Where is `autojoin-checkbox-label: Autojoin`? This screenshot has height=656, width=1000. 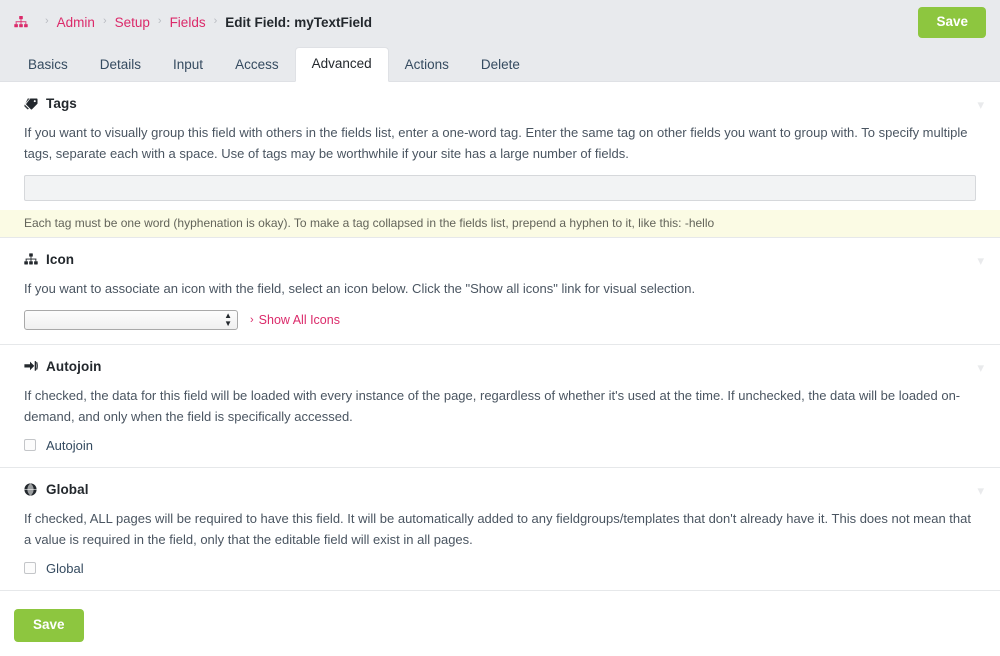 autojoin-checkbox-label: Autojoin is located at coordinates (69, 445).